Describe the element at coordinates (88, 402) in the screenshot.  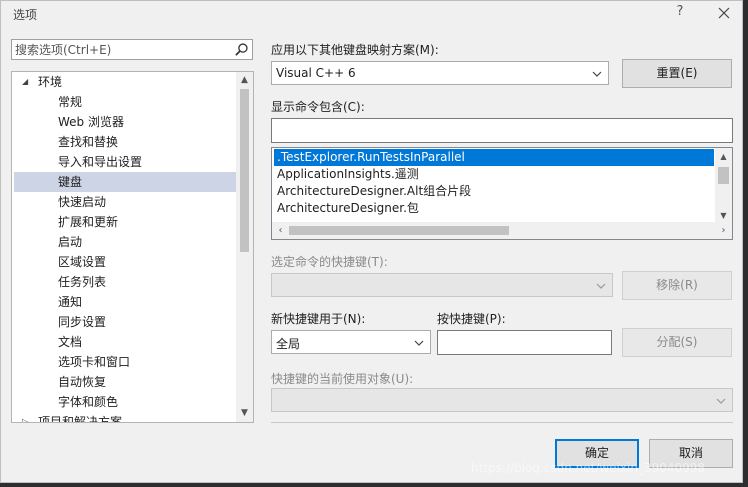
I see `tree-item-label: 字体和颜色` at that location.